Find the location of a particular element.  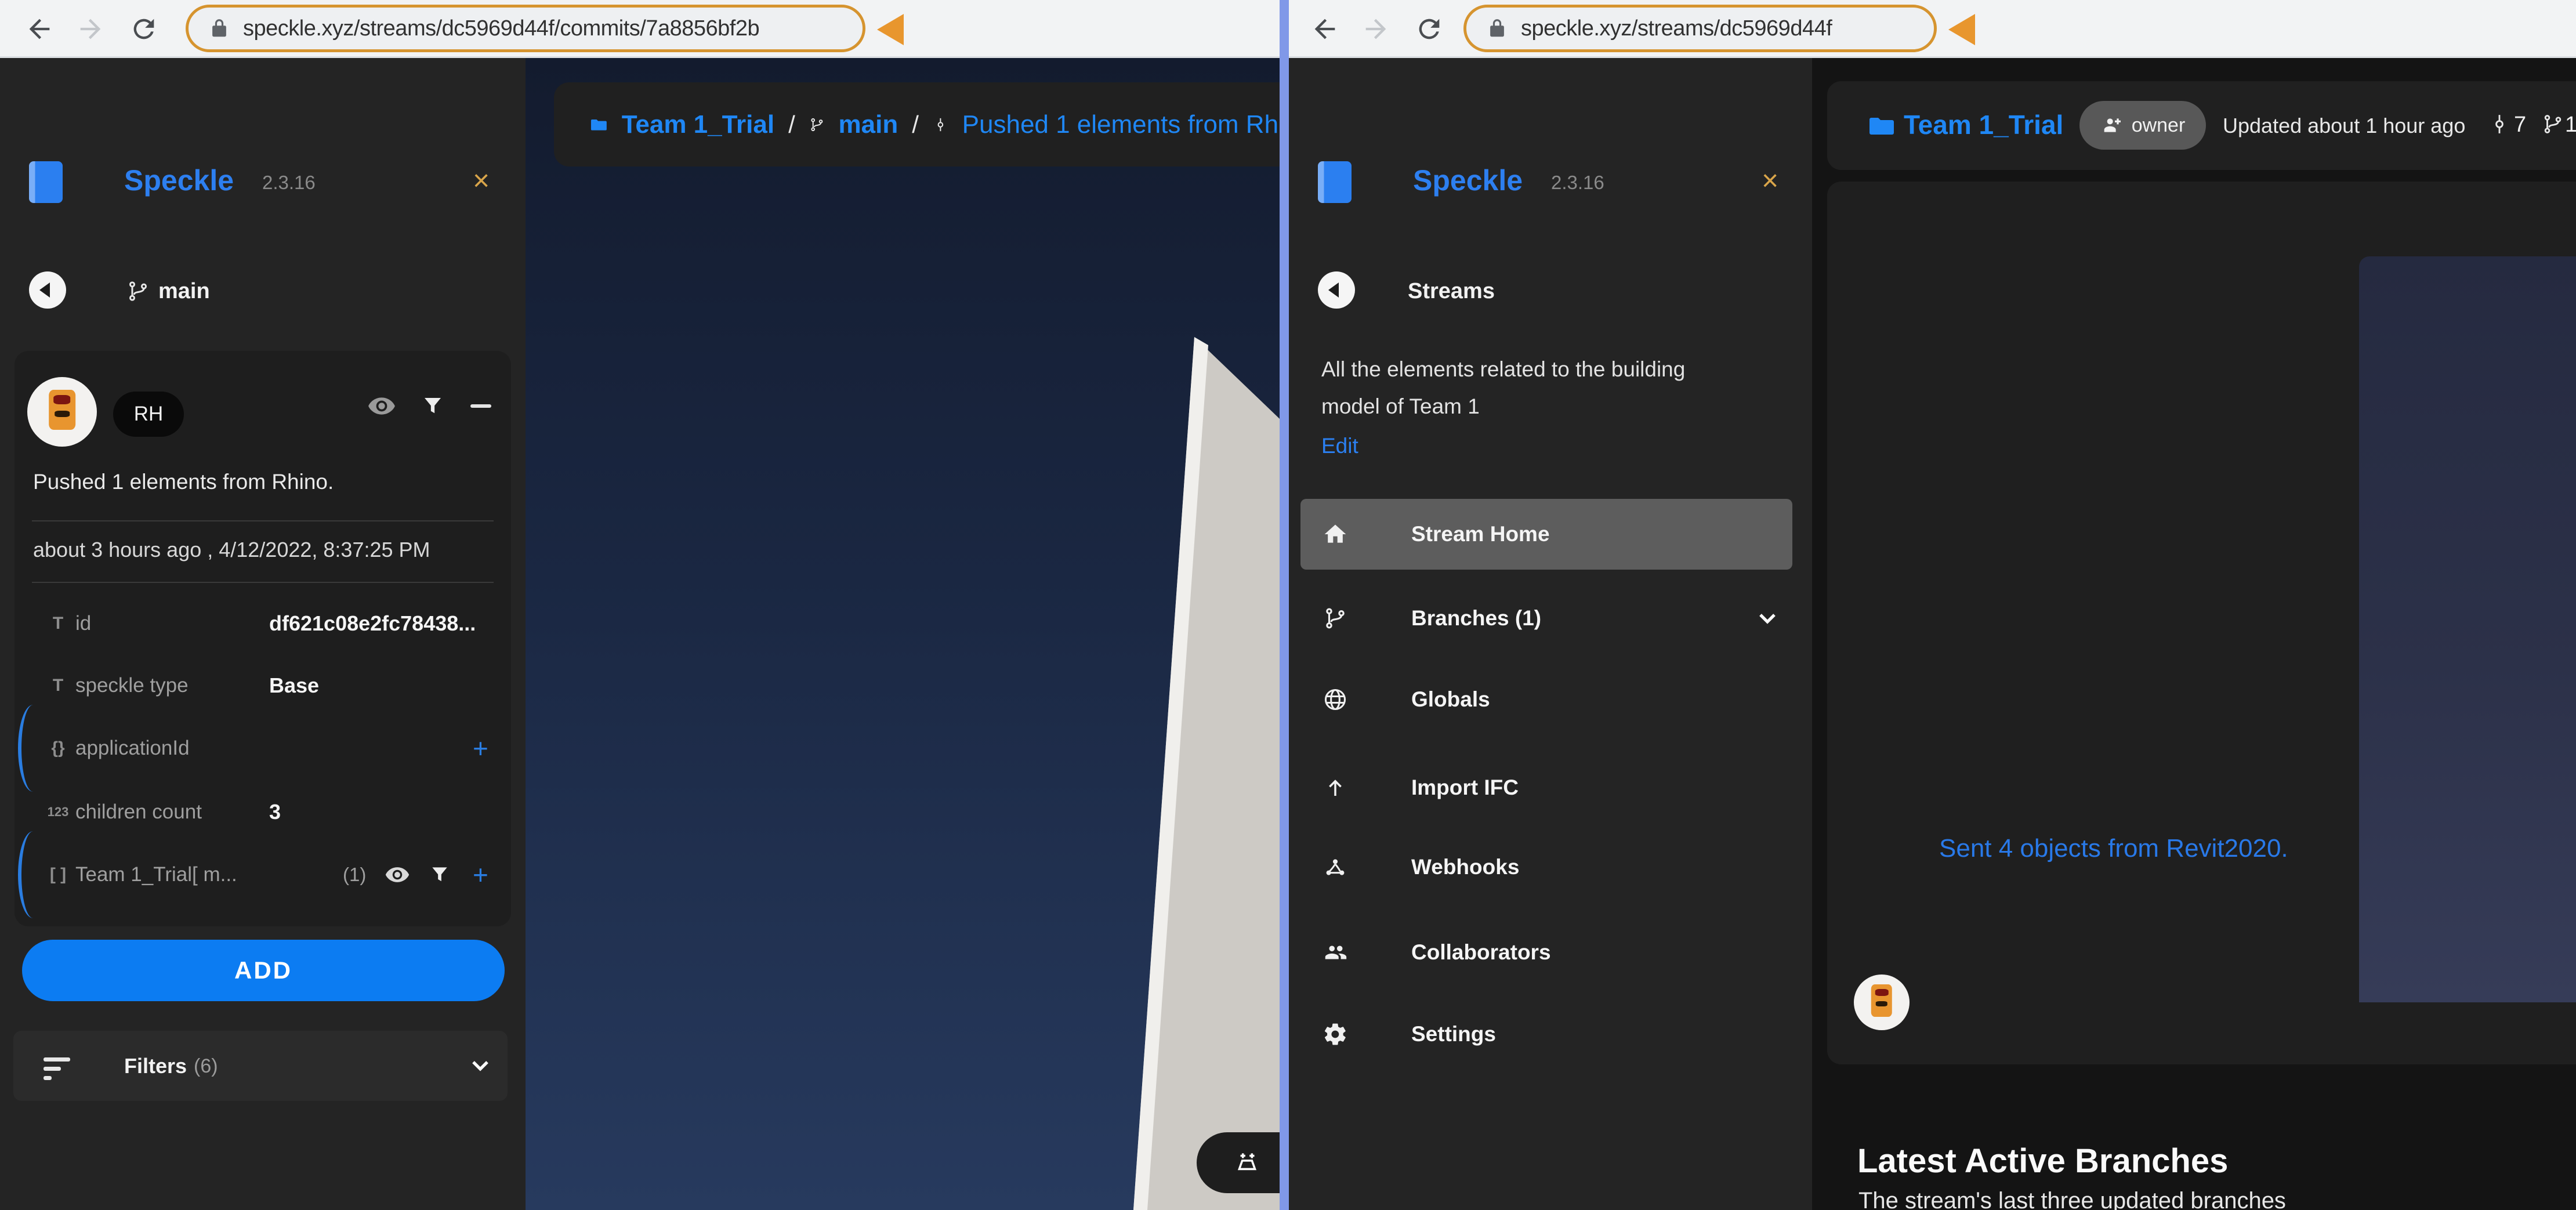

sidebar-item-label: Globals is located at coordinates (1450, 699).